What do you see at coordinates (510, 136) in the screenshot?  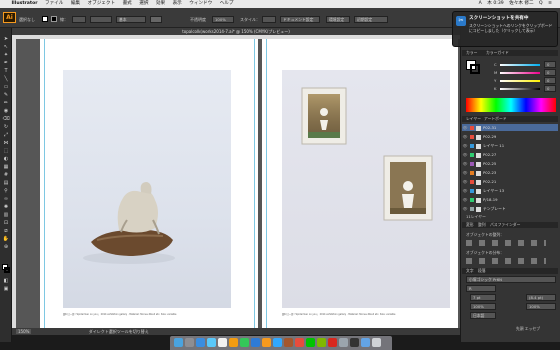 I see `layer-row: 👁 P02-29` at bounding box center [510, 136].